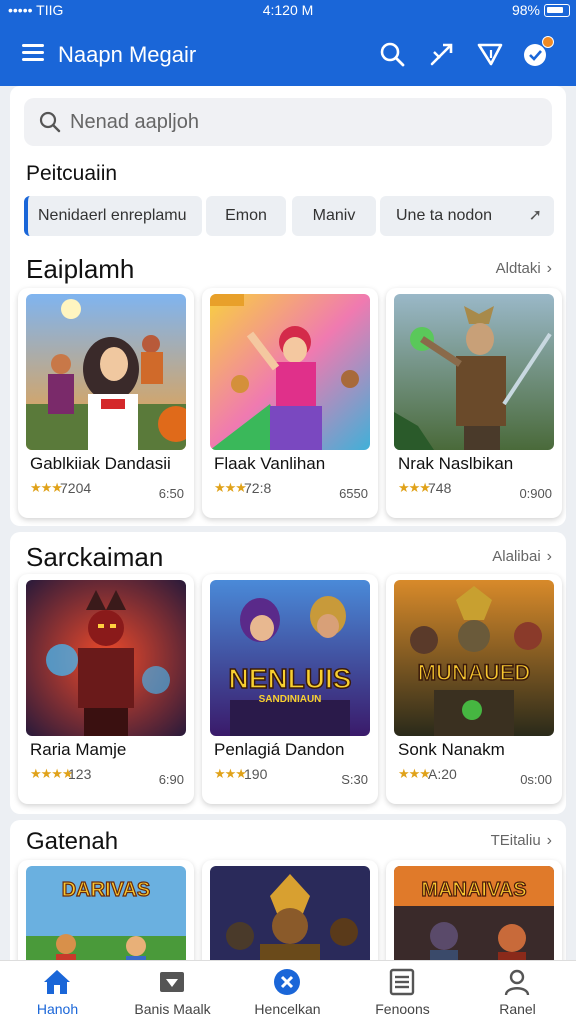 The width and height of the screenshot is (576, 1024). What do you see at coordinates (76, 488) in the screenshot?
I see `rating-count: 7204` at bounding box center [76, 488].